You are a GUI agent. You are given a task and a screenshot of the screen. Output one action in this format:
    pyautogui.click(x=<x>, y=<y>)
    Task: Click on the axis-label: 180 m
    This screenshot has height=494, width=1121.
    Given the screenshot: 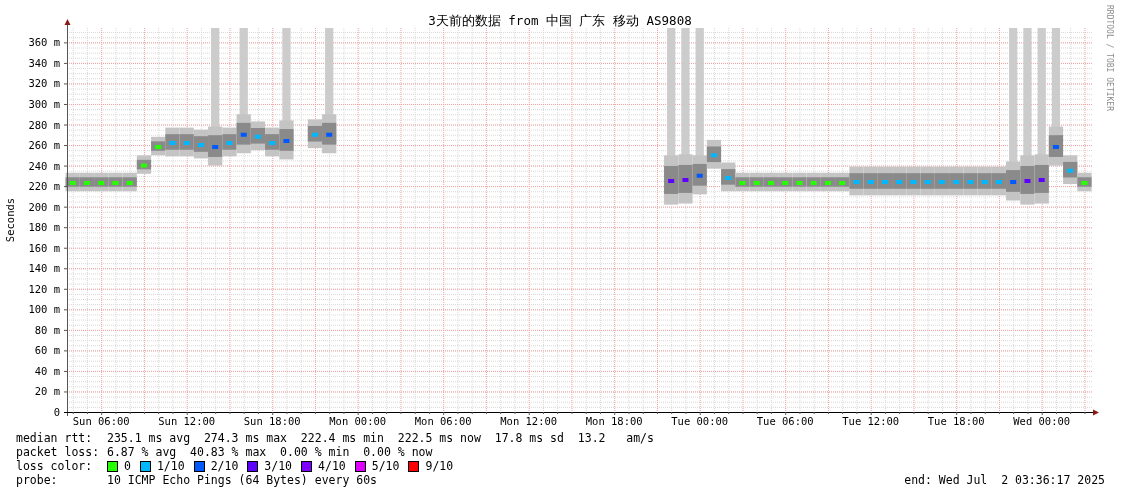 What is the action you would take?
    pyautogui.click(x=44, y=227)
    